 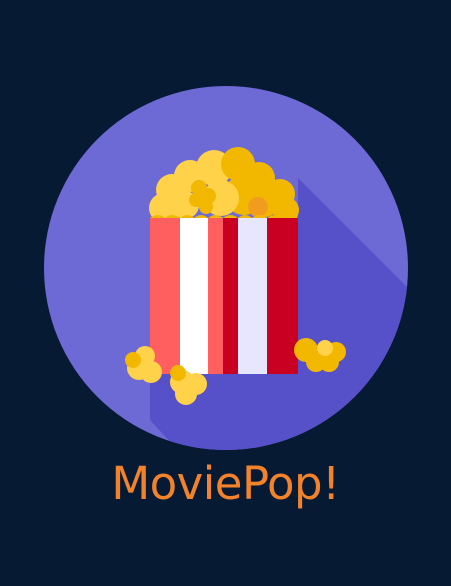 What do you see at coordinates (225, 483) in the screenshot?
I see `app-title: MoviePop!` at bounding box center [225, 483].